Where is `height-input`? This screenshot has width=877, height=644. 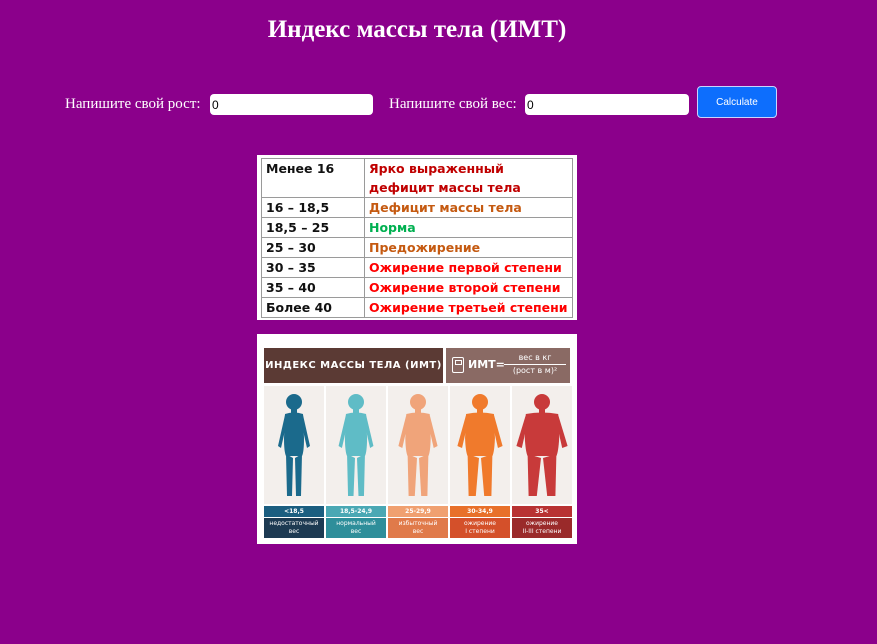 height-input is located at coordinates (291, 104).